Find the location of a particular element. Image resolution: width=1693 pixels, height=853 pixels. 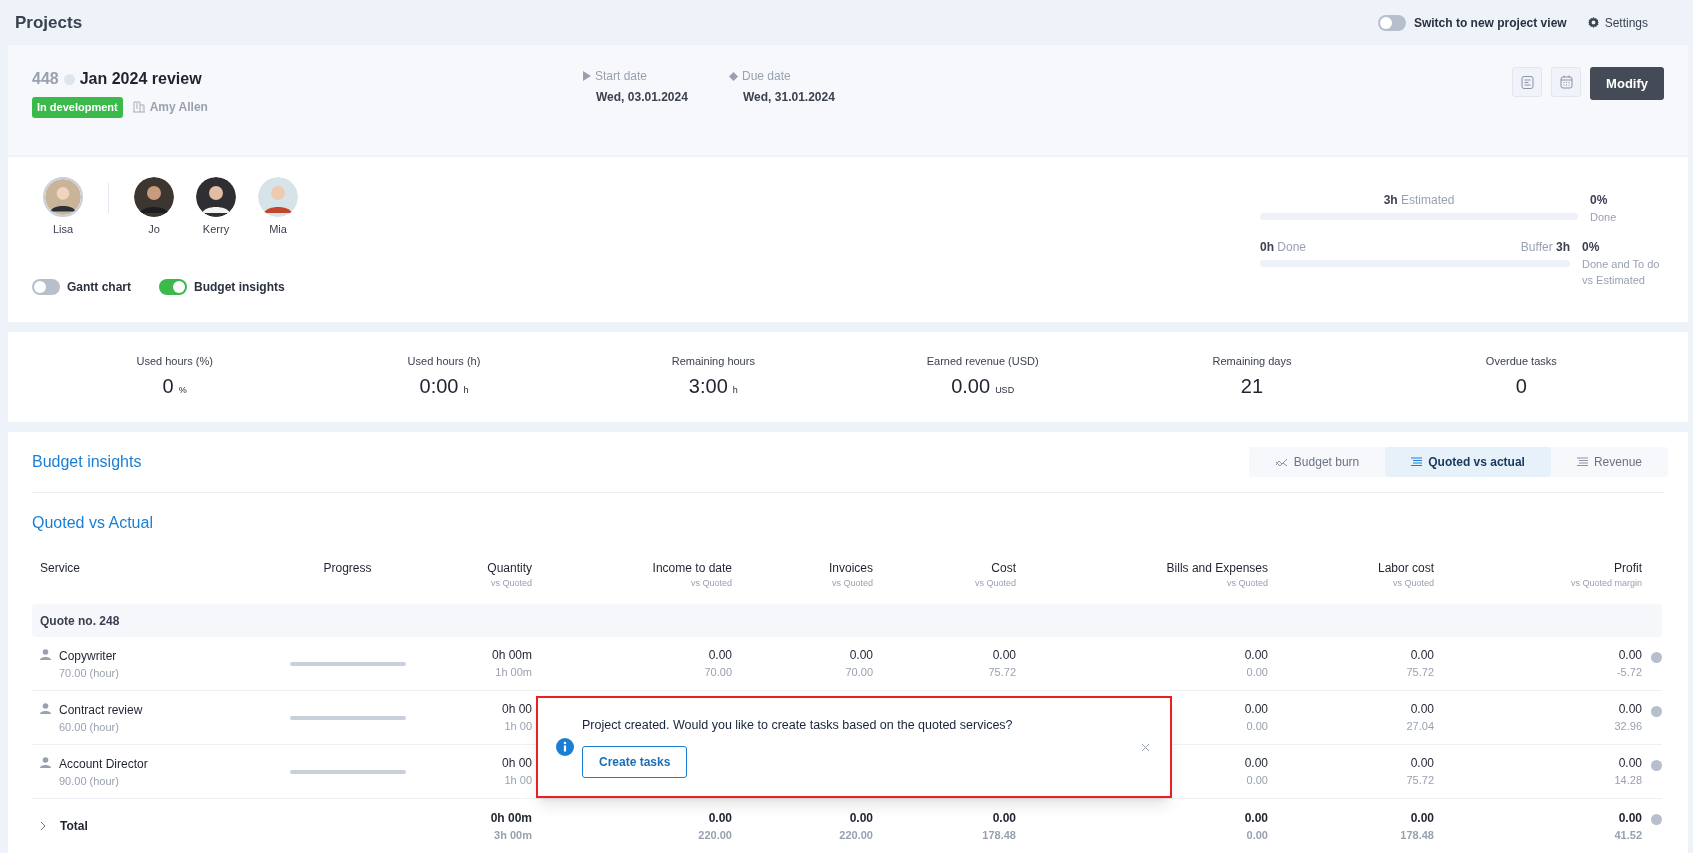

stat-value: 21 is located at coordinates (1252, 387).